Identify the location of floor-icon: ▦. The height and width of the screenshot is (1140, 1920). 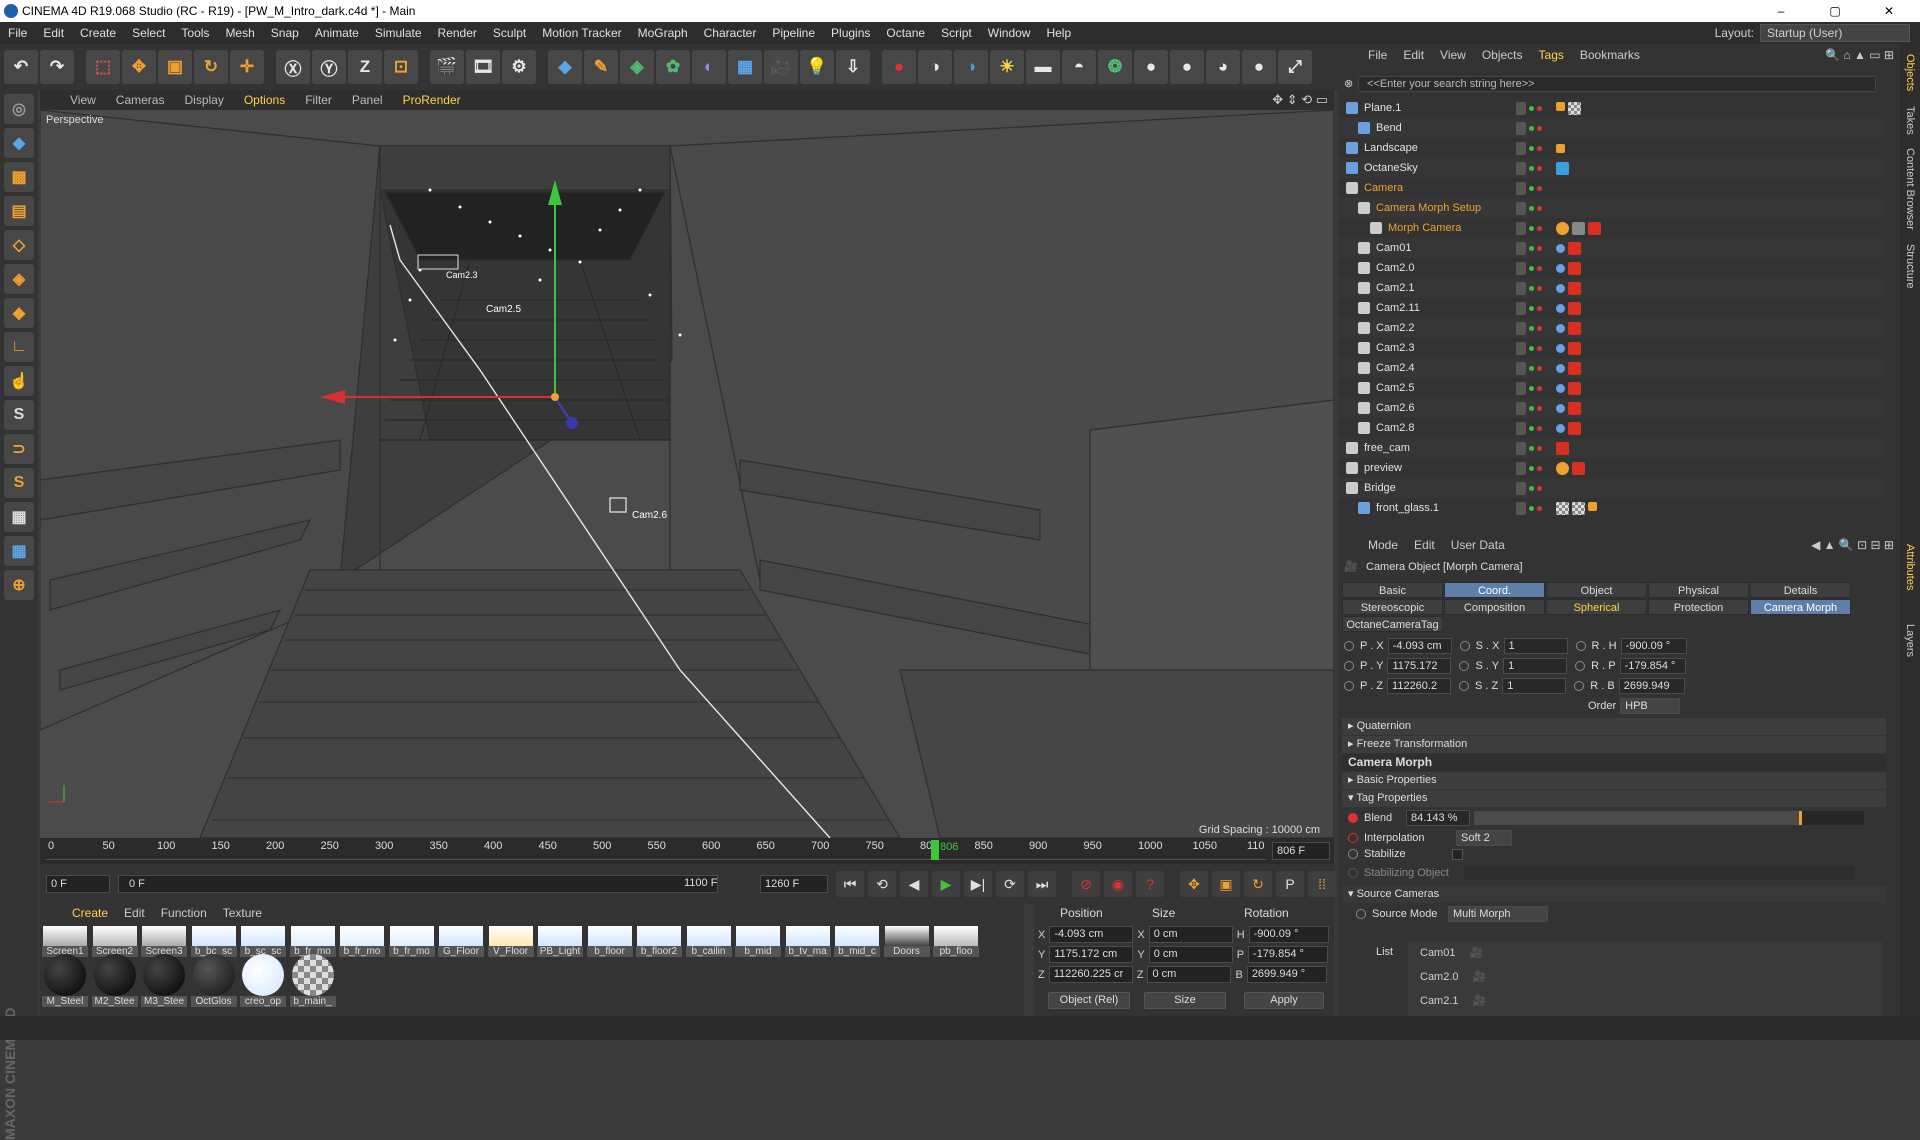
(745, 67).